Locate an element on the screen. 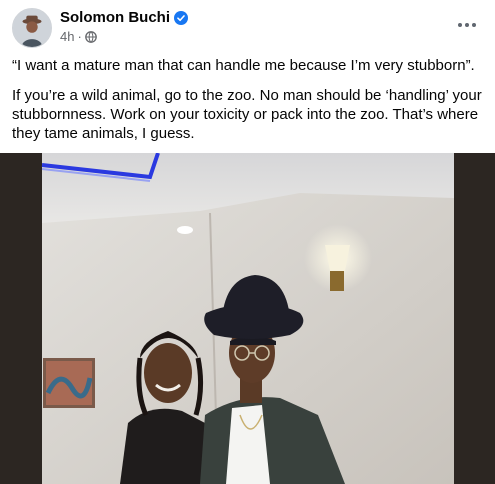 The width and height of the screenshot is (495, 484). more-options-icon is located at coordinates (467, 25).